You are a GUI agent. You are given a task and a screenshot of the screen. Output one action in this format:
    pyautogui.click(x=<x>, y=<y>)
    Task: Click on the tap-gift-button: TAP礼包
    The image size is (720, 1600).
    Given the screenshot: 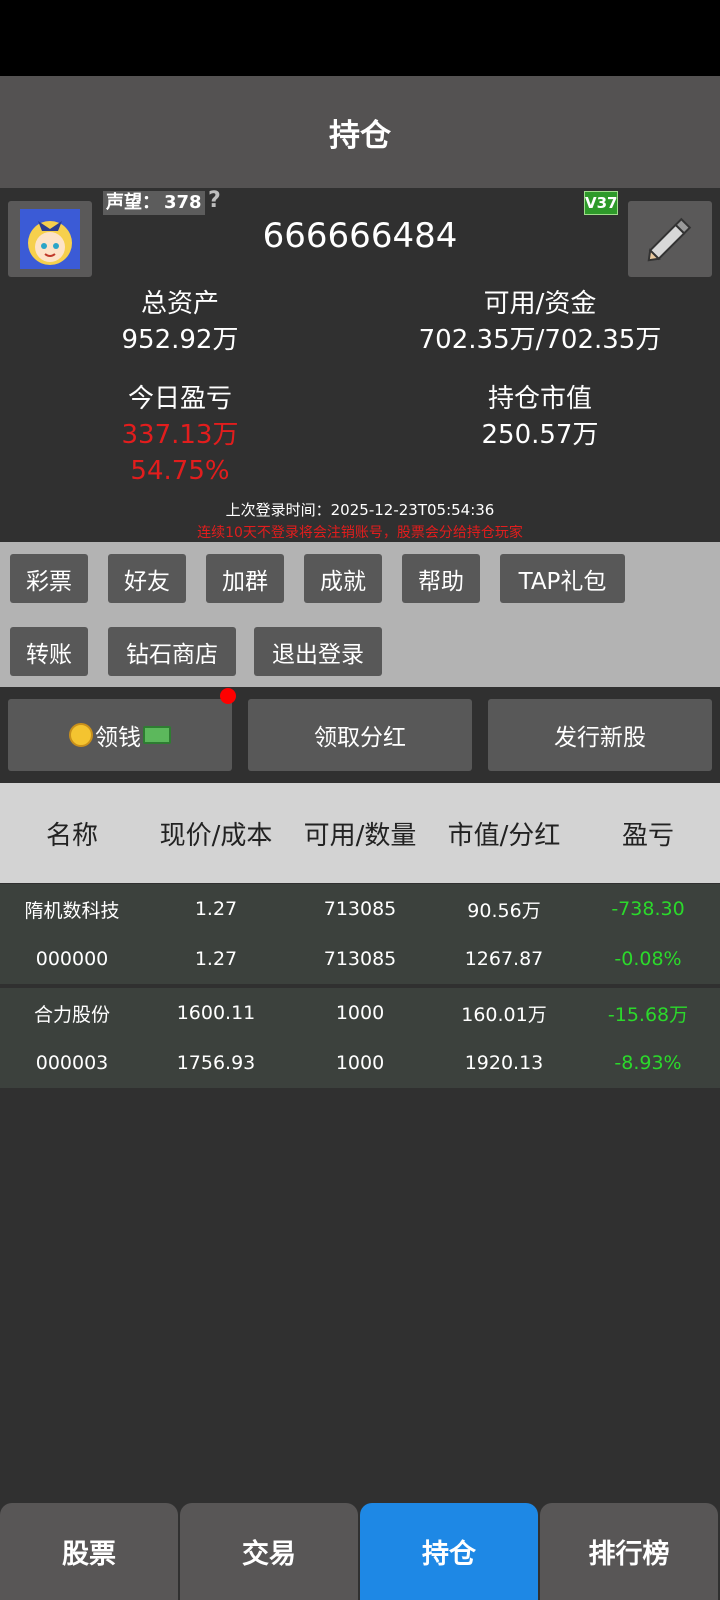 What is the action you would take?
    pyautogui.click(x=562, y=578)
    